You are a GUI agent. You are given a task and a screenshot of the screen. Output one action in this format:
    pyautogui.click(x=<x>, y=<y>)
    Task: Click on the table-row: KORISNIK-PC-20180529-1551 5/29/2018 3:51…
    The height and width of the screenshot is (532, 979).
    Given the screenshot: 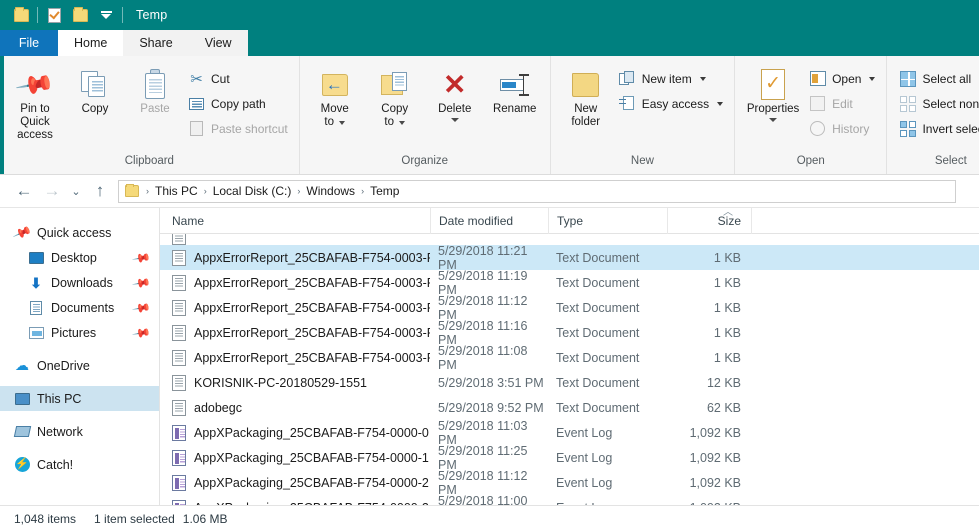 What is the action you would take?
    pyautogui.click(x=569, y=382)
    